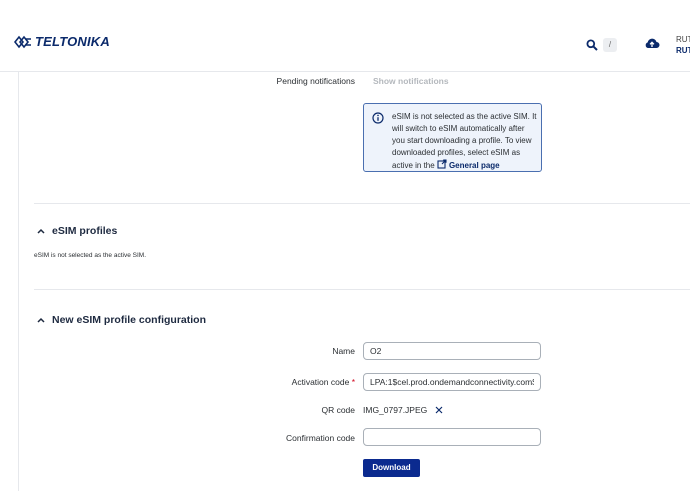  What do you see at coordinates (320, 382) in the screenshot?
I see `activation-code-label-text: Activation code` at bounding box center [320, 382].